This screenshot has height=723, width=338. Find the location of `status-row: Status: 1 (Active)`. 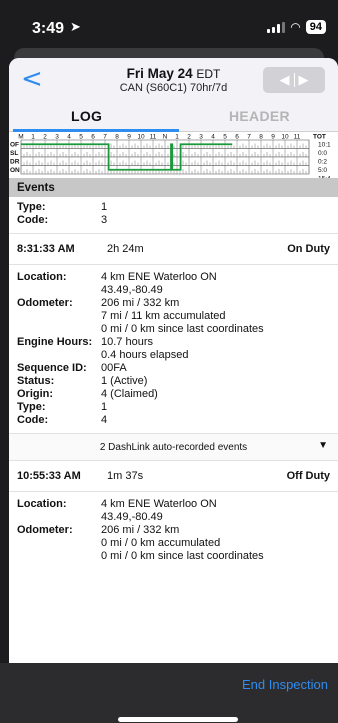

status-row: Status: 1 (Active) is located at coordinates (173, 381).